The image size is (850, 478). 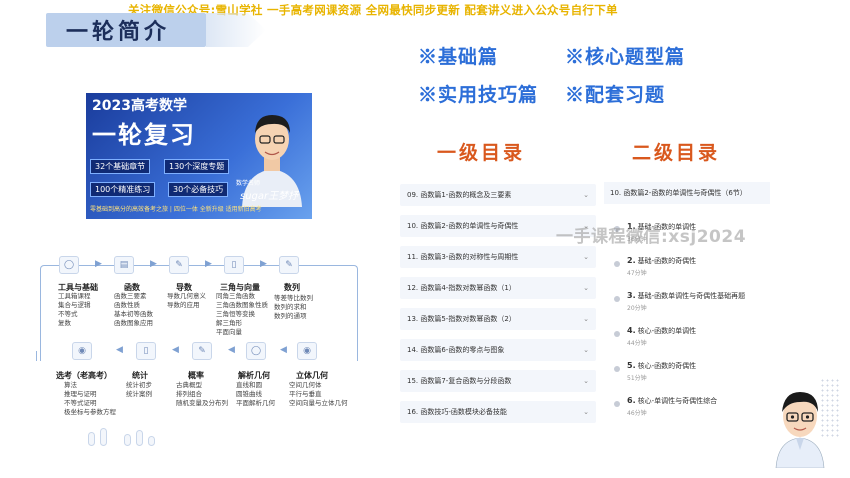 What do you see at coordinates (90, 412) in the screenshot?
I see `flow-node-item: 极坐标与参数方程` at bounding box center [90, 412].